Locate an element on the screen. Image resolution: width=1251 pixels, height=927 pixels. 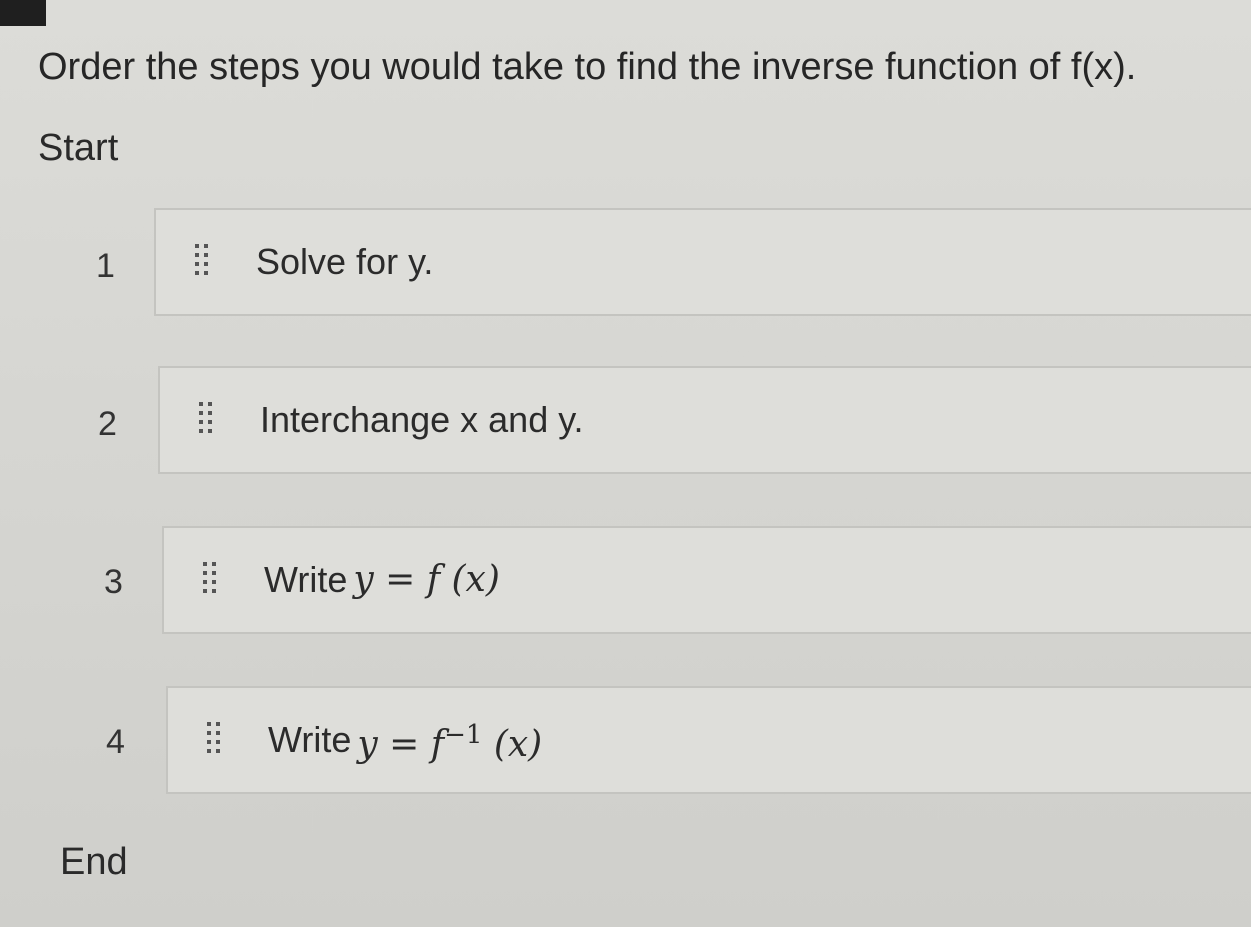
step-math: y = f−1 (x) is located at coordinates (449, 740).